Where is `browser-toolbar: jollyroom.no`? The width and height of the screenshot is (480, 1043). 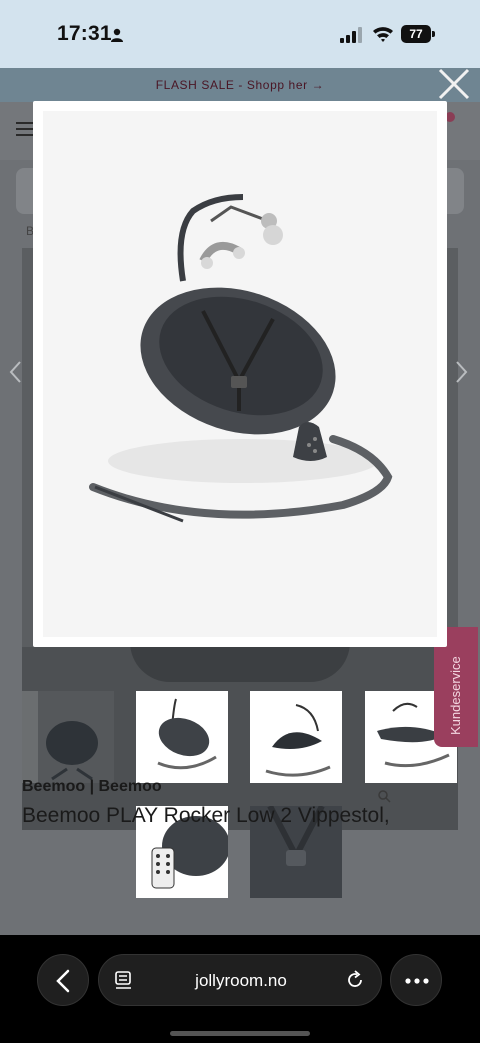 browser-toolbar: jollyroom.no is located at coordinates (240, 989).